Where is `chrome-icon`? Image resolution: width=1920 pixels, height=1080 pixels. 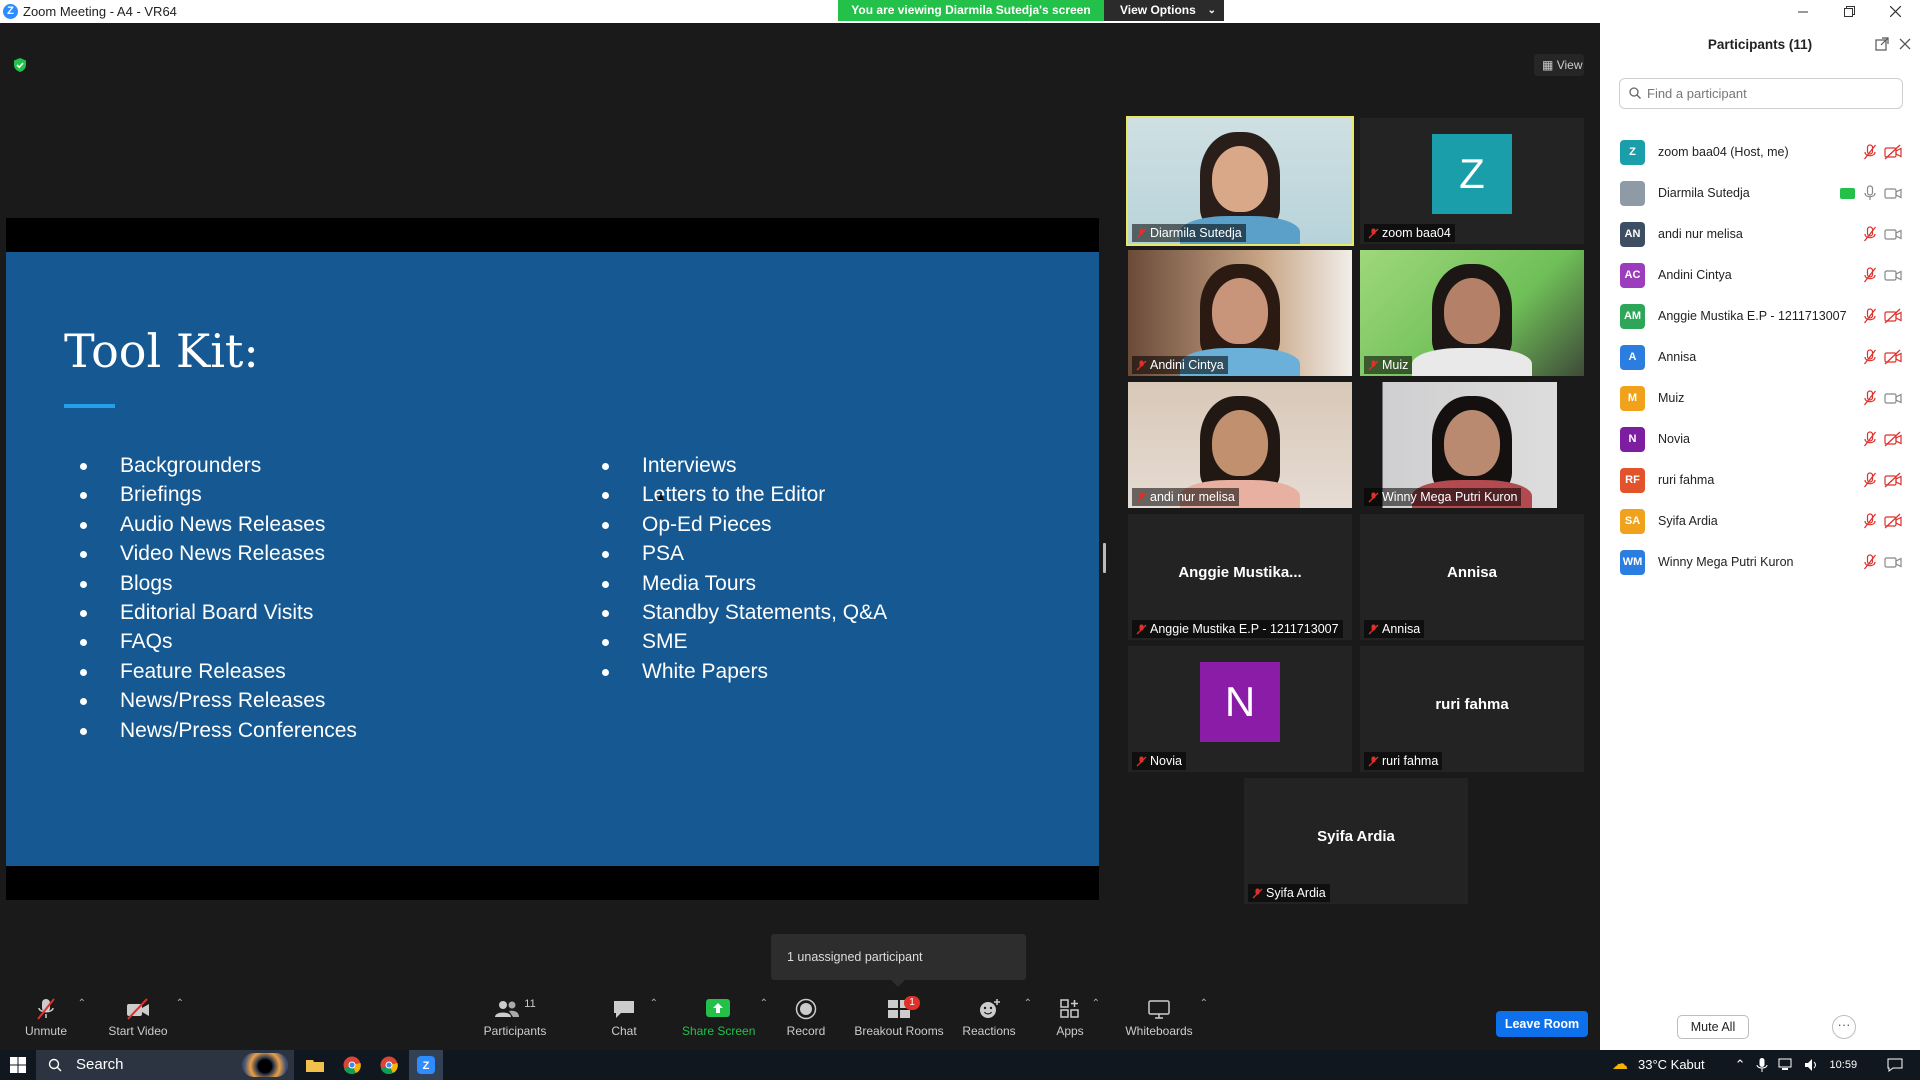
chrome-icon is located at coordinates (389, 1065).